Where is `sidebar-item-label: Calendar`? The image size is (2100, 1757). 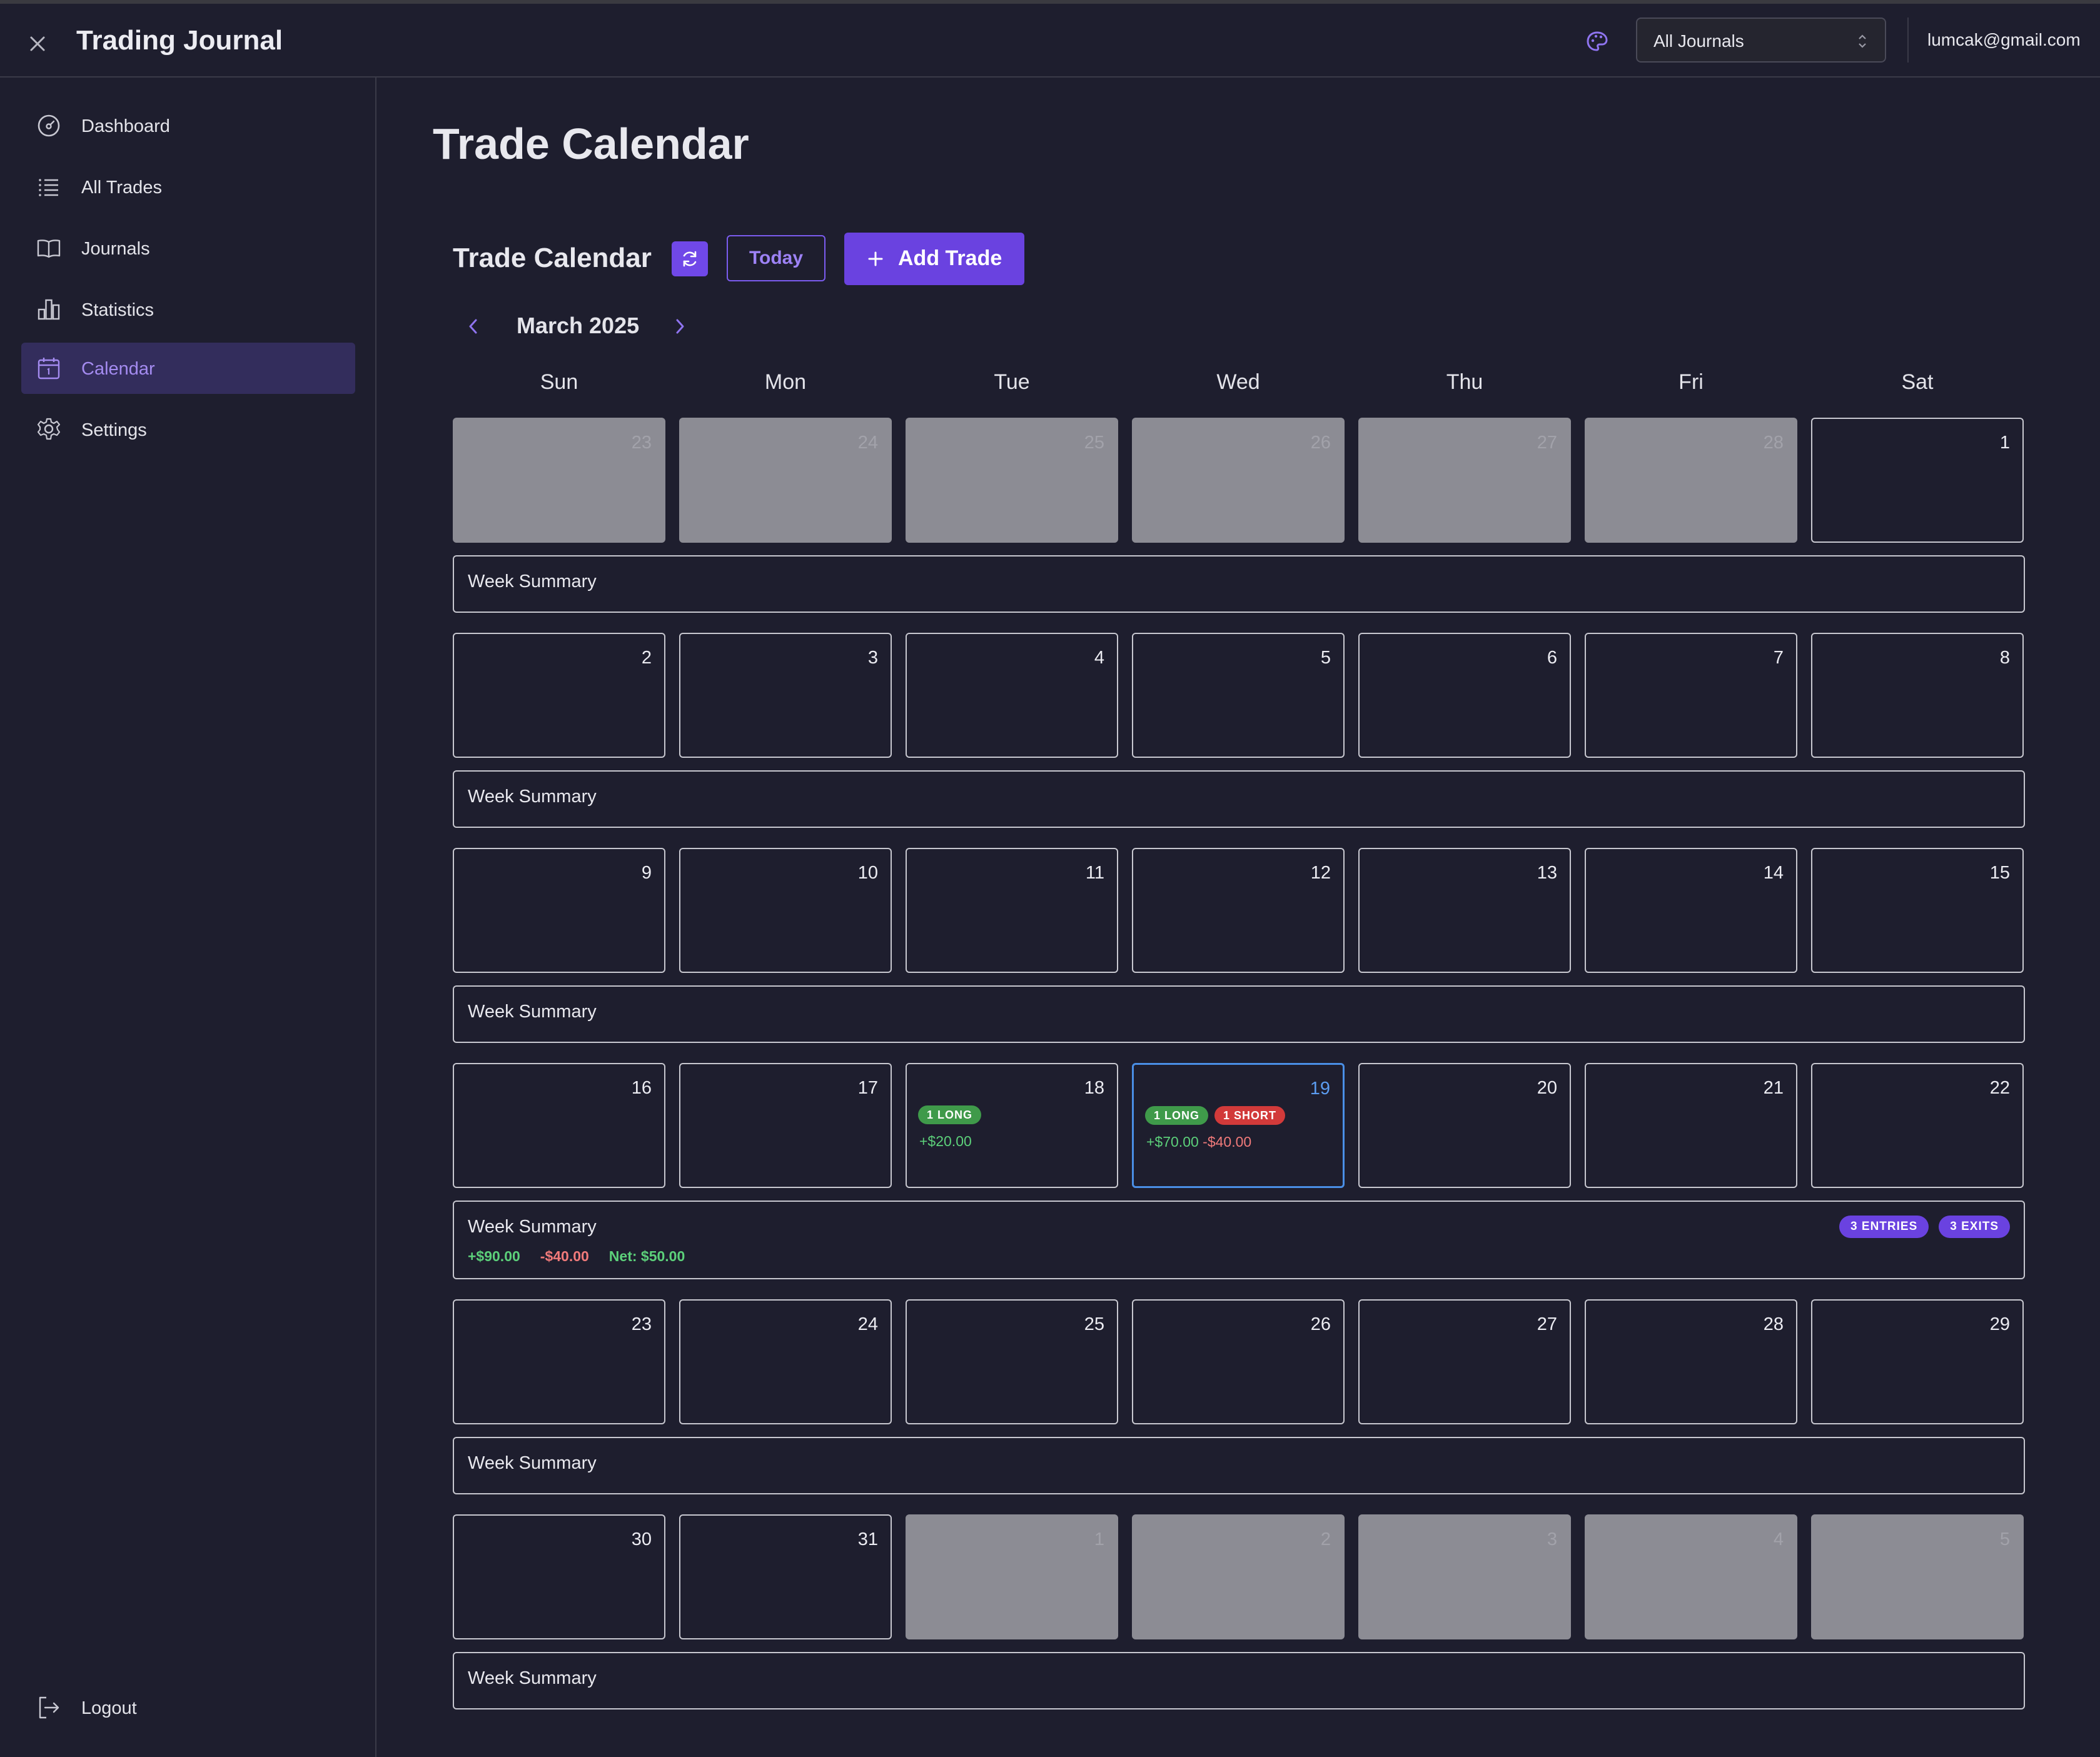
sidebar-item-label: Calendar is located at coordinates (118, 369).